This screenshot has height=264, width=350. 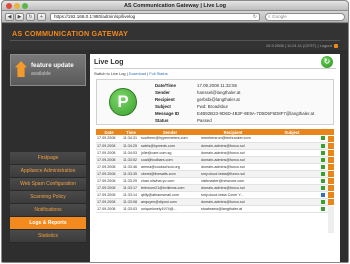 I want to click on back-button: ◀, so click(x=9, y=17).